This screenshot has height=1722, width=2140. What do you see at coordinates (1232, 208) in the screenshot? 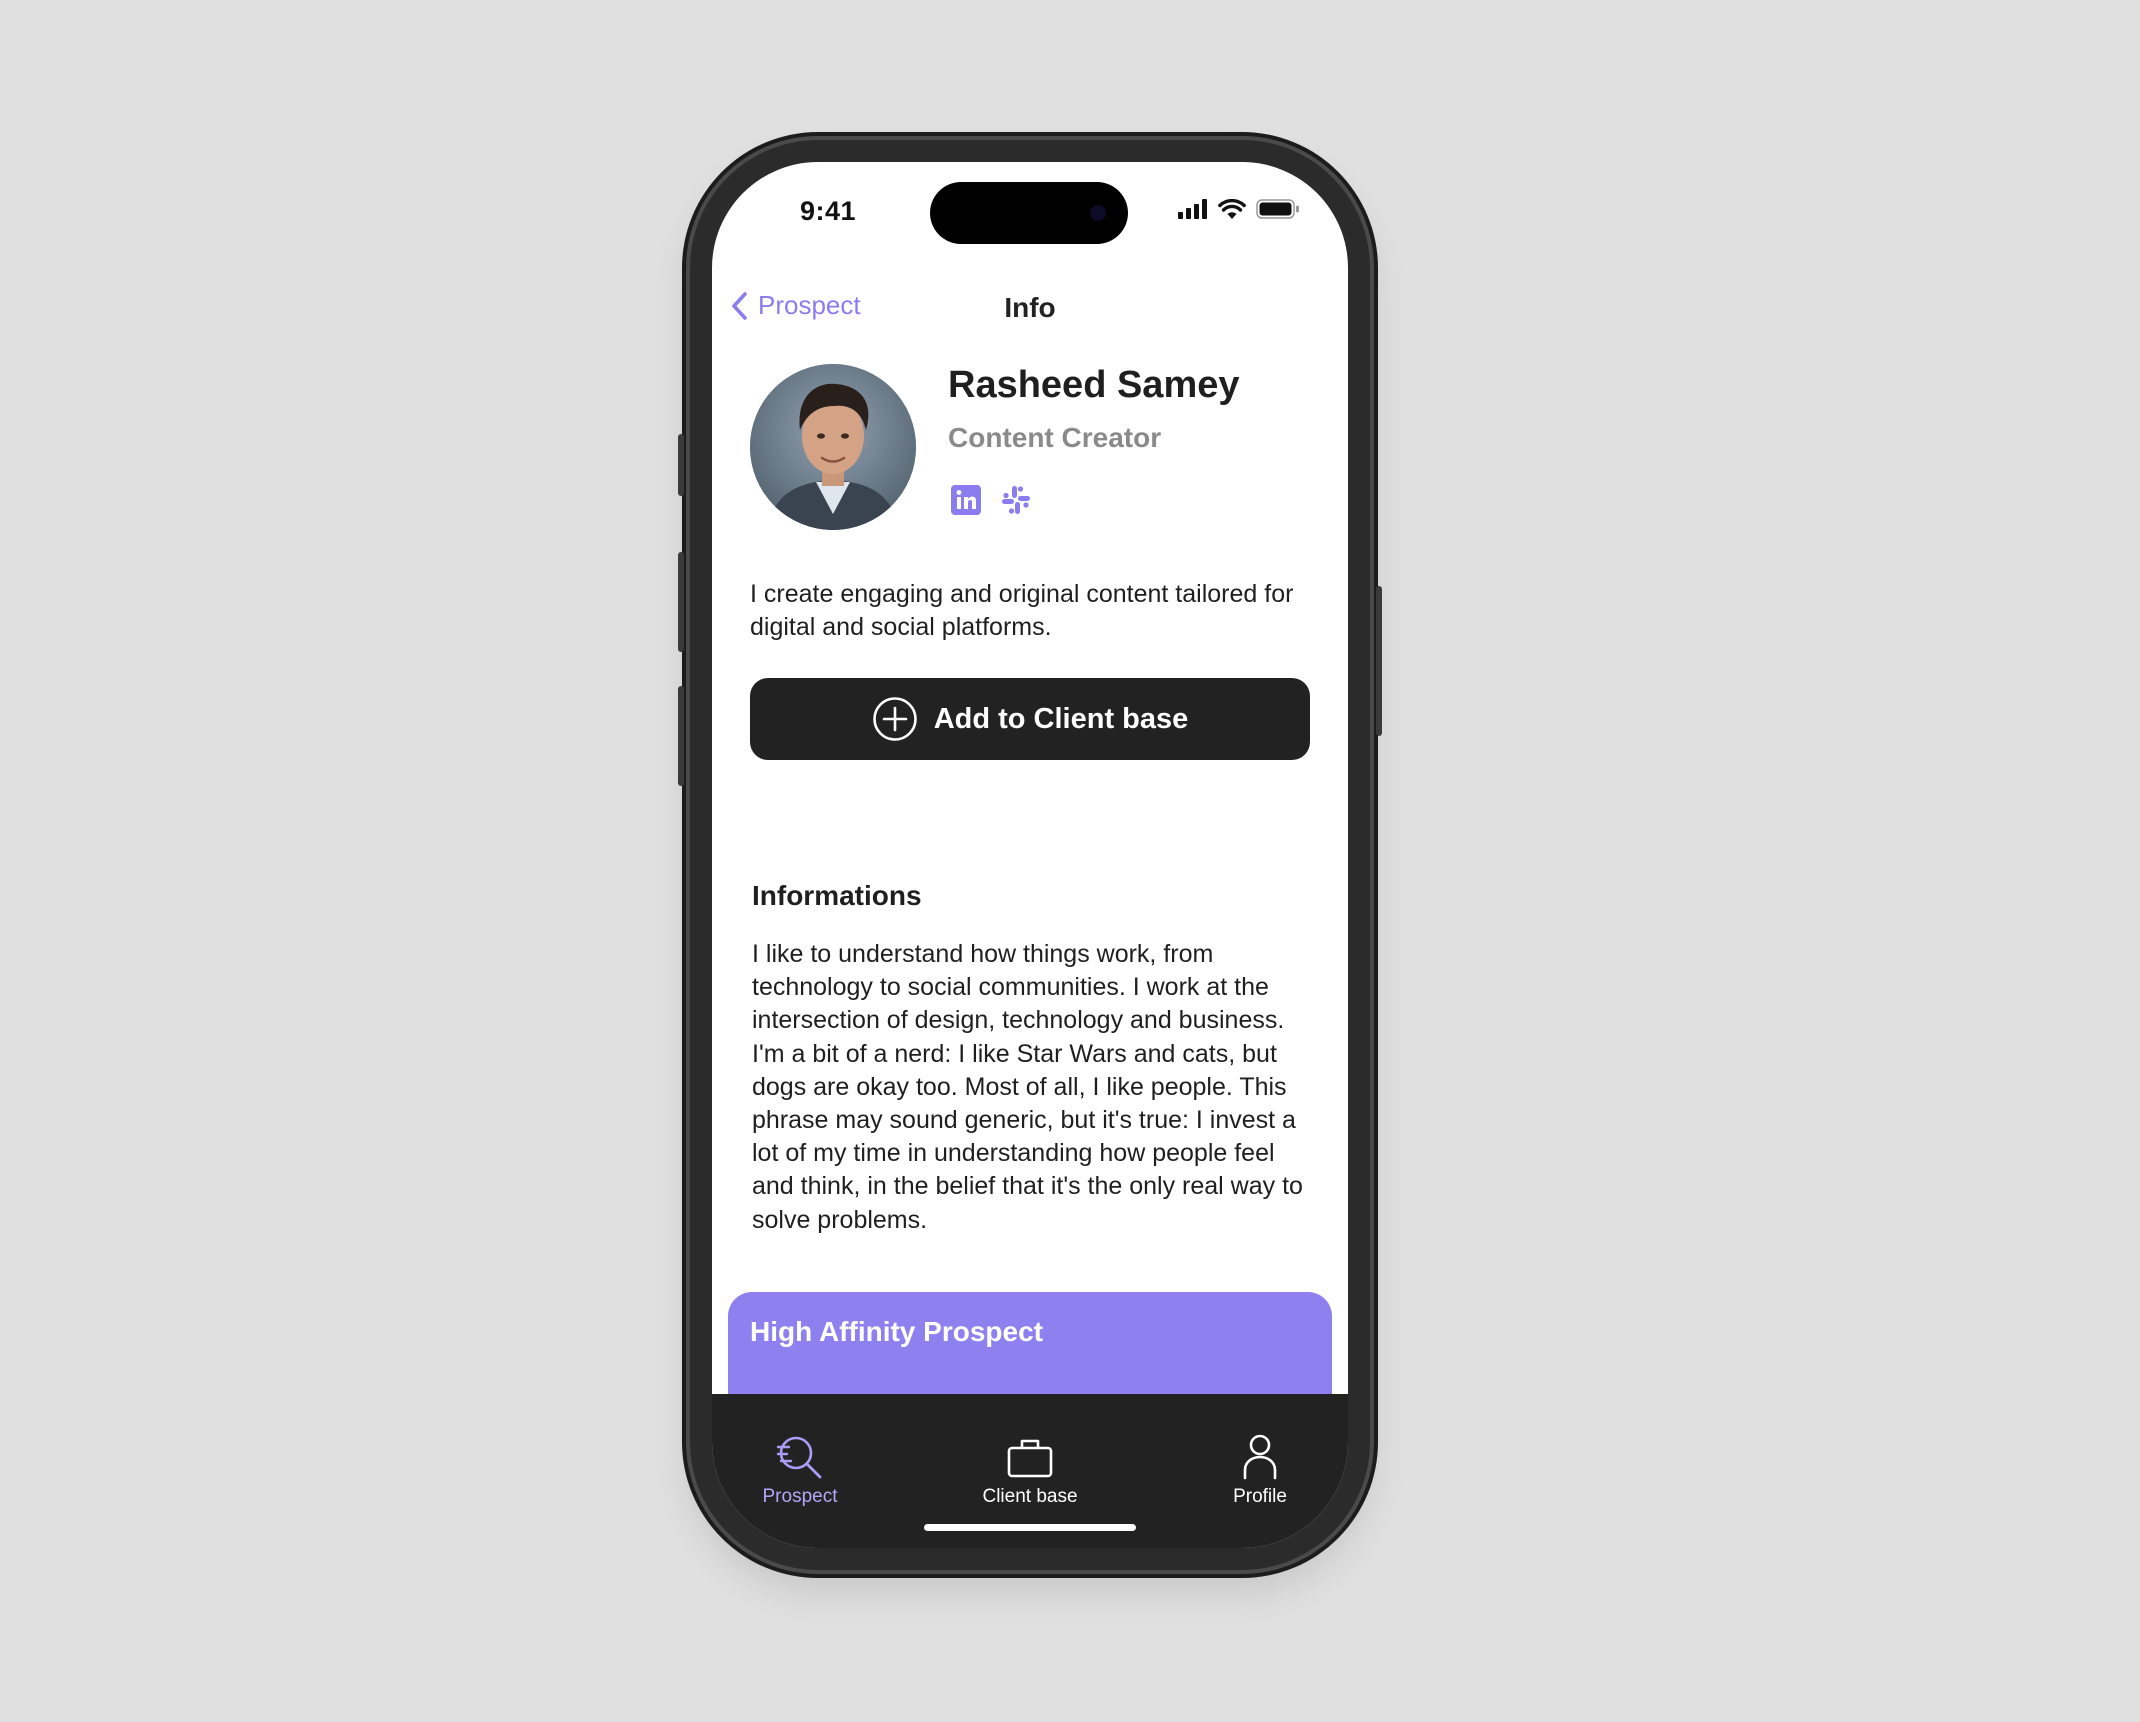
I see `wifi-icon` at bounding box center [1232, 208].